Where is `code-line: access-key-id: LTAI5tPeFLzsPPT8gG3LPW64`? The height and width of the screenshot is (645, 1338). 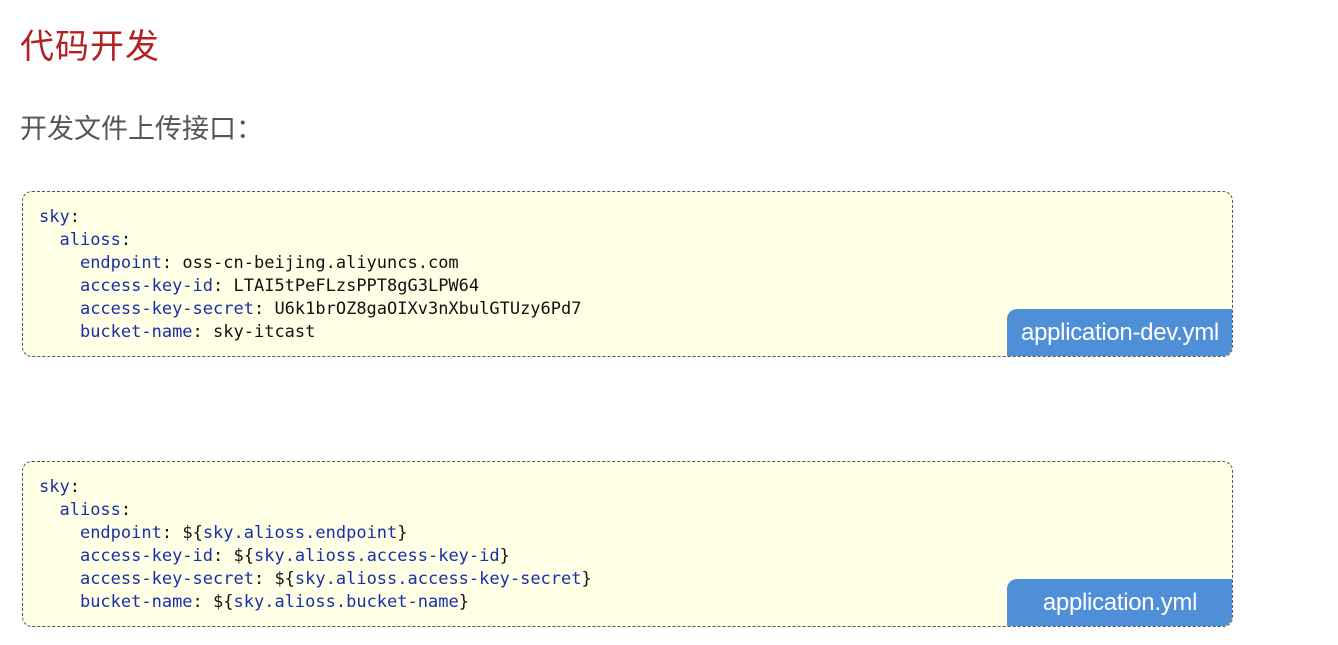 code-line: access-key-id: LTAI5tPeFLzsPPT8gG3LPW64 is located at coordinates (279, 286).